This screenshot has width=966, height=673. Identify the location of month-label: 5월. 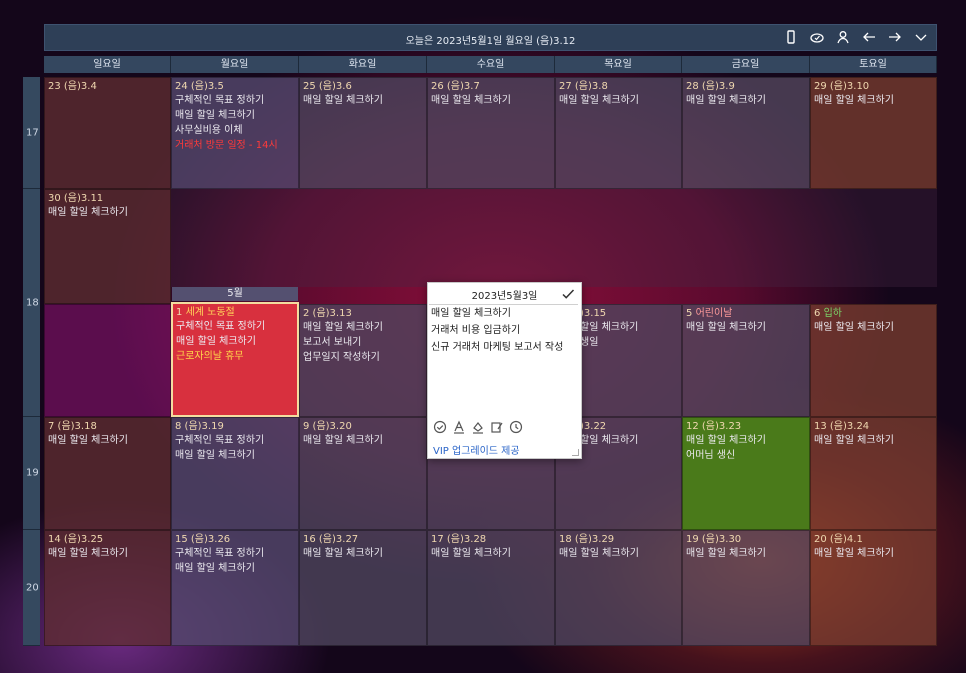
(235, 294).